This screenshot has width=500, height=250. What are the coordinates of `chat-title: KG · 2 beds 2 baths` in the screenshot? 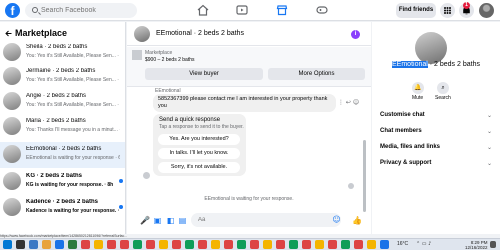 It's located at (54, 176).